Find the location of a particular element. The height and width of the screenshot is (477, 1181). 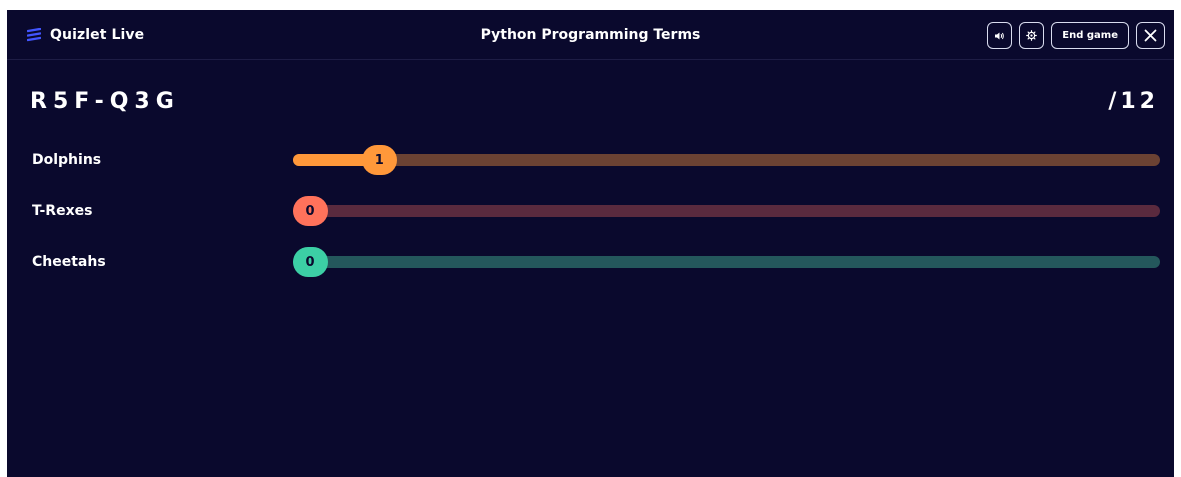

total-score: /12 is located at coordinates (1133, 101).